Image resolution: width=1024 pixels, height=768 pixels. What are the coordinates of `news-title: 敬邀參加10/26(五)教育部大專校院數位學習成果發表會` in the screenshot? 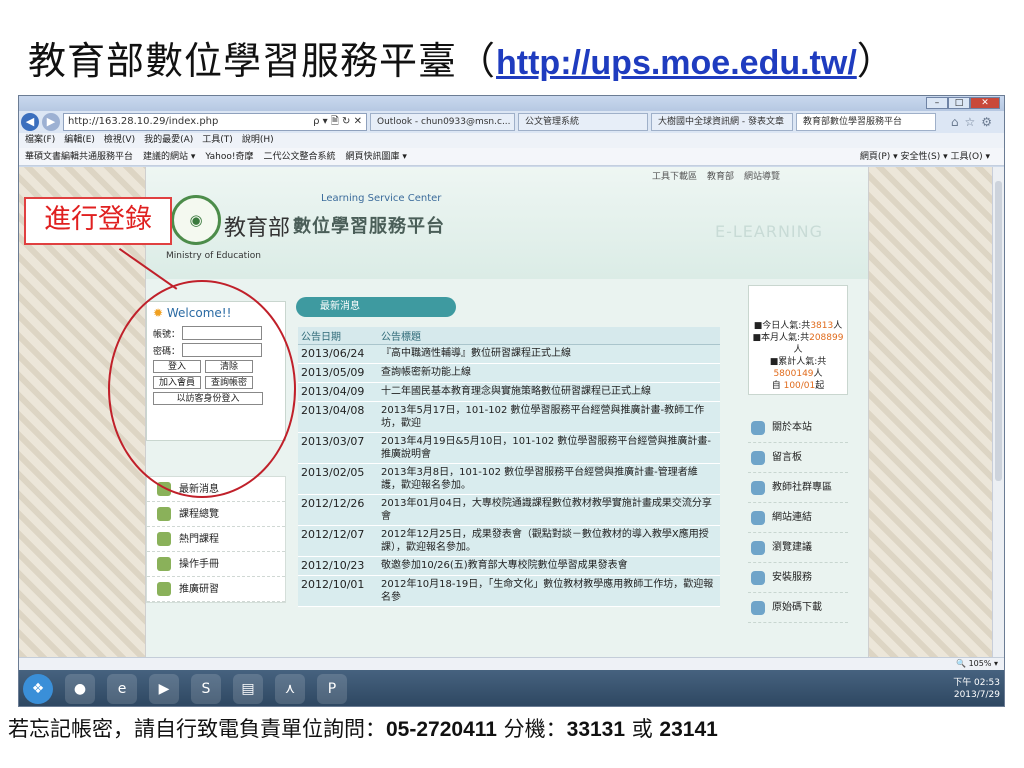 It's located at (549, 566).